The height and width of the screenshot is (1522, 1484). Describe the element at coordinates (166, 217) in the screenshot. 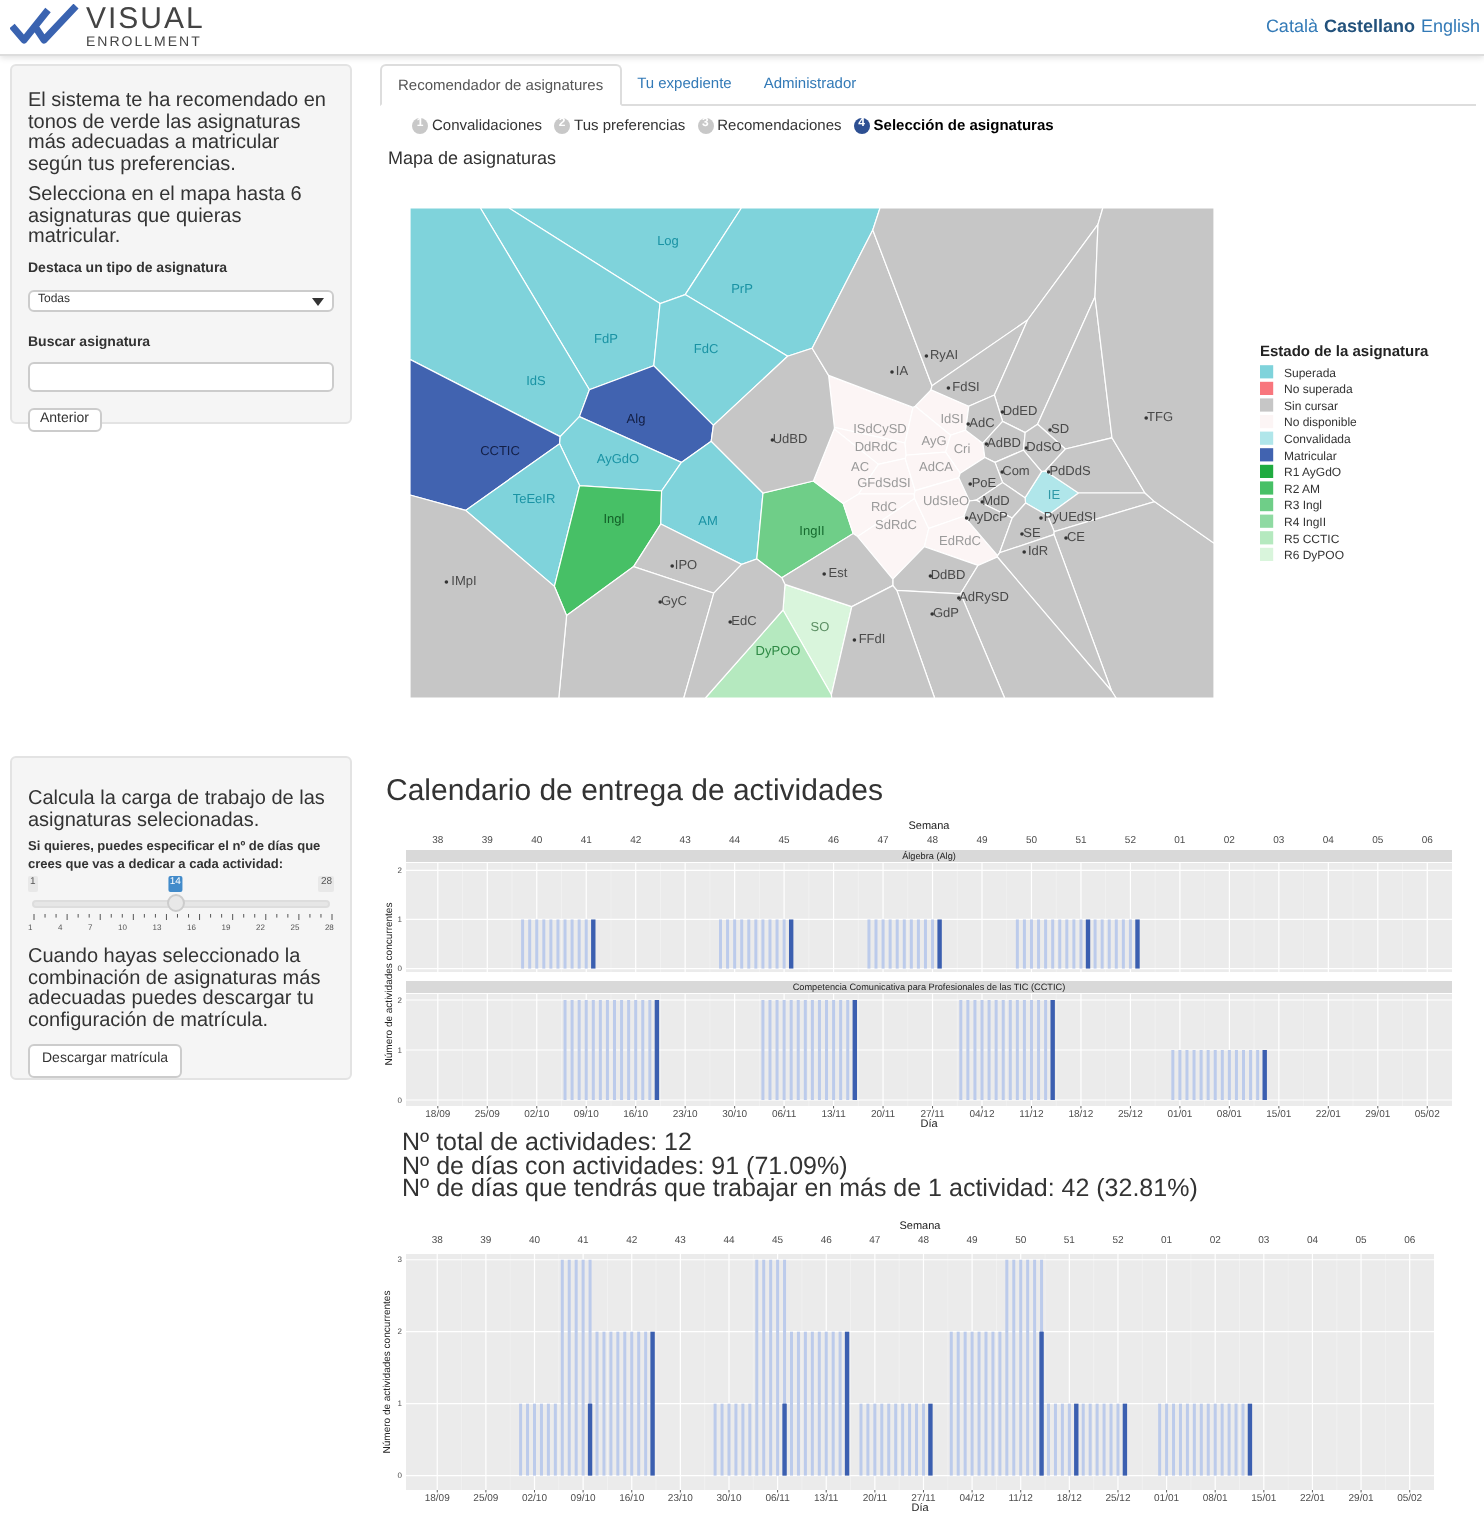

I see `instruction-text: Selecciona en el mapa hasta 6 asignaturas que quieras matricular.` at that location.